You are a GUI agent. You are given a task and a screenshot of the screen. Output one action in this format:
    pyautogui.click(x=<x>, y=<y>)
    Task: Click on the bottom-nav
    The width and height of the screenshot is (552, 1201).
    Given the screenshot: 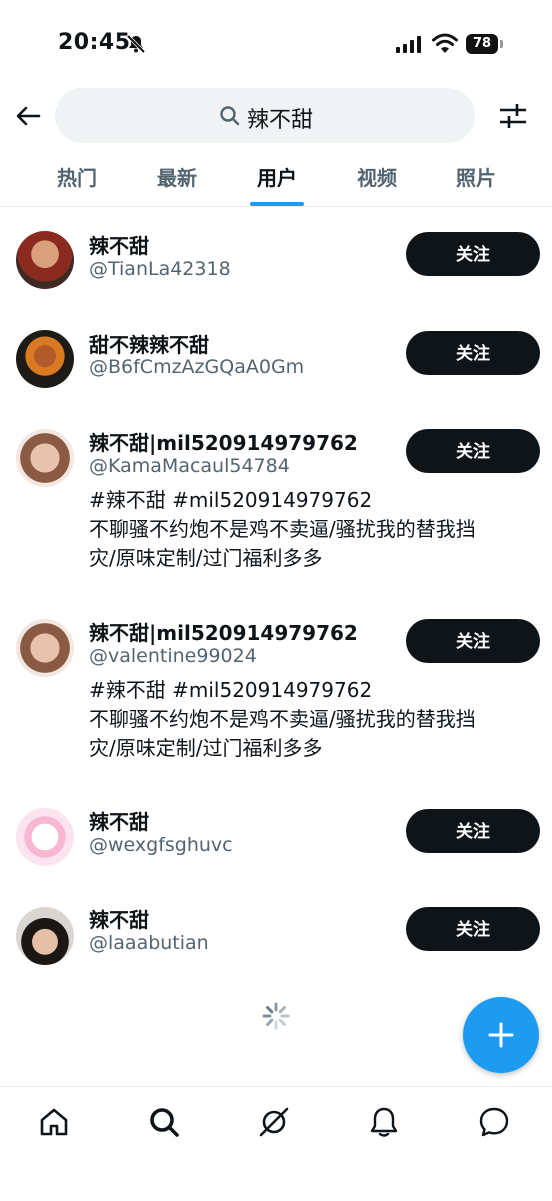 What is the action you would take?
    pyautogui.click(x=276, y=1143)
    